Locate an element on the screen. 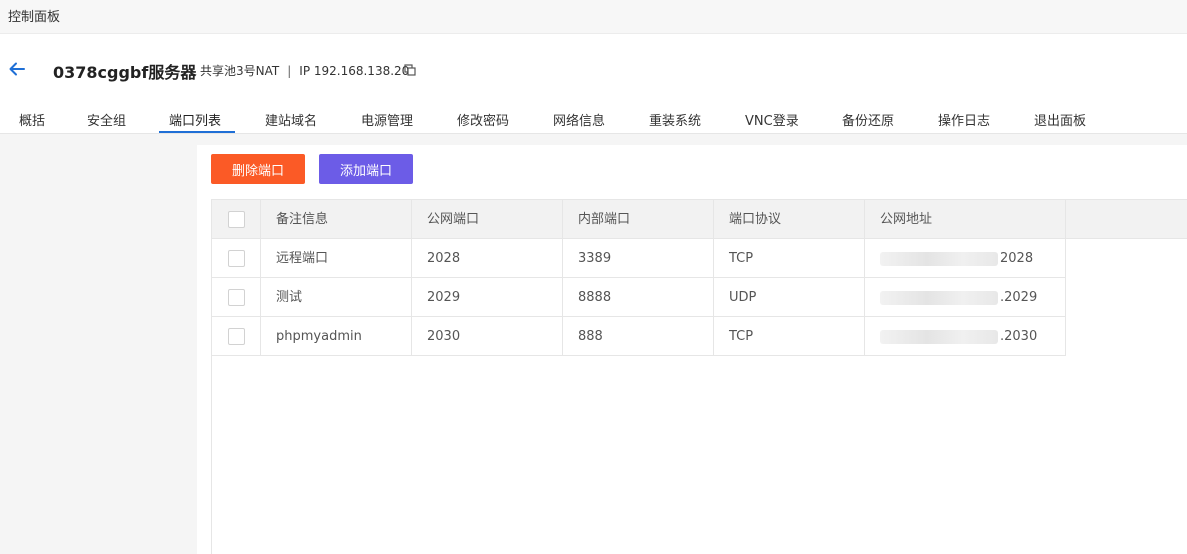 This screenshot has width=1187, height=554. server-name: 0378cggbf服务器 is located at coordinates (125, 72).